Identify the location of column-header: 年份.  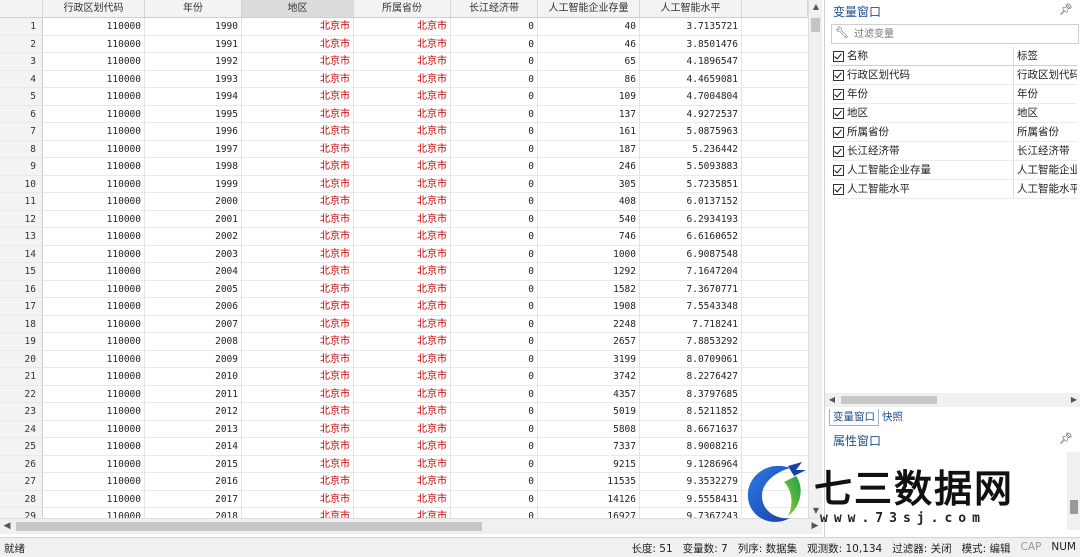
(193, 8).